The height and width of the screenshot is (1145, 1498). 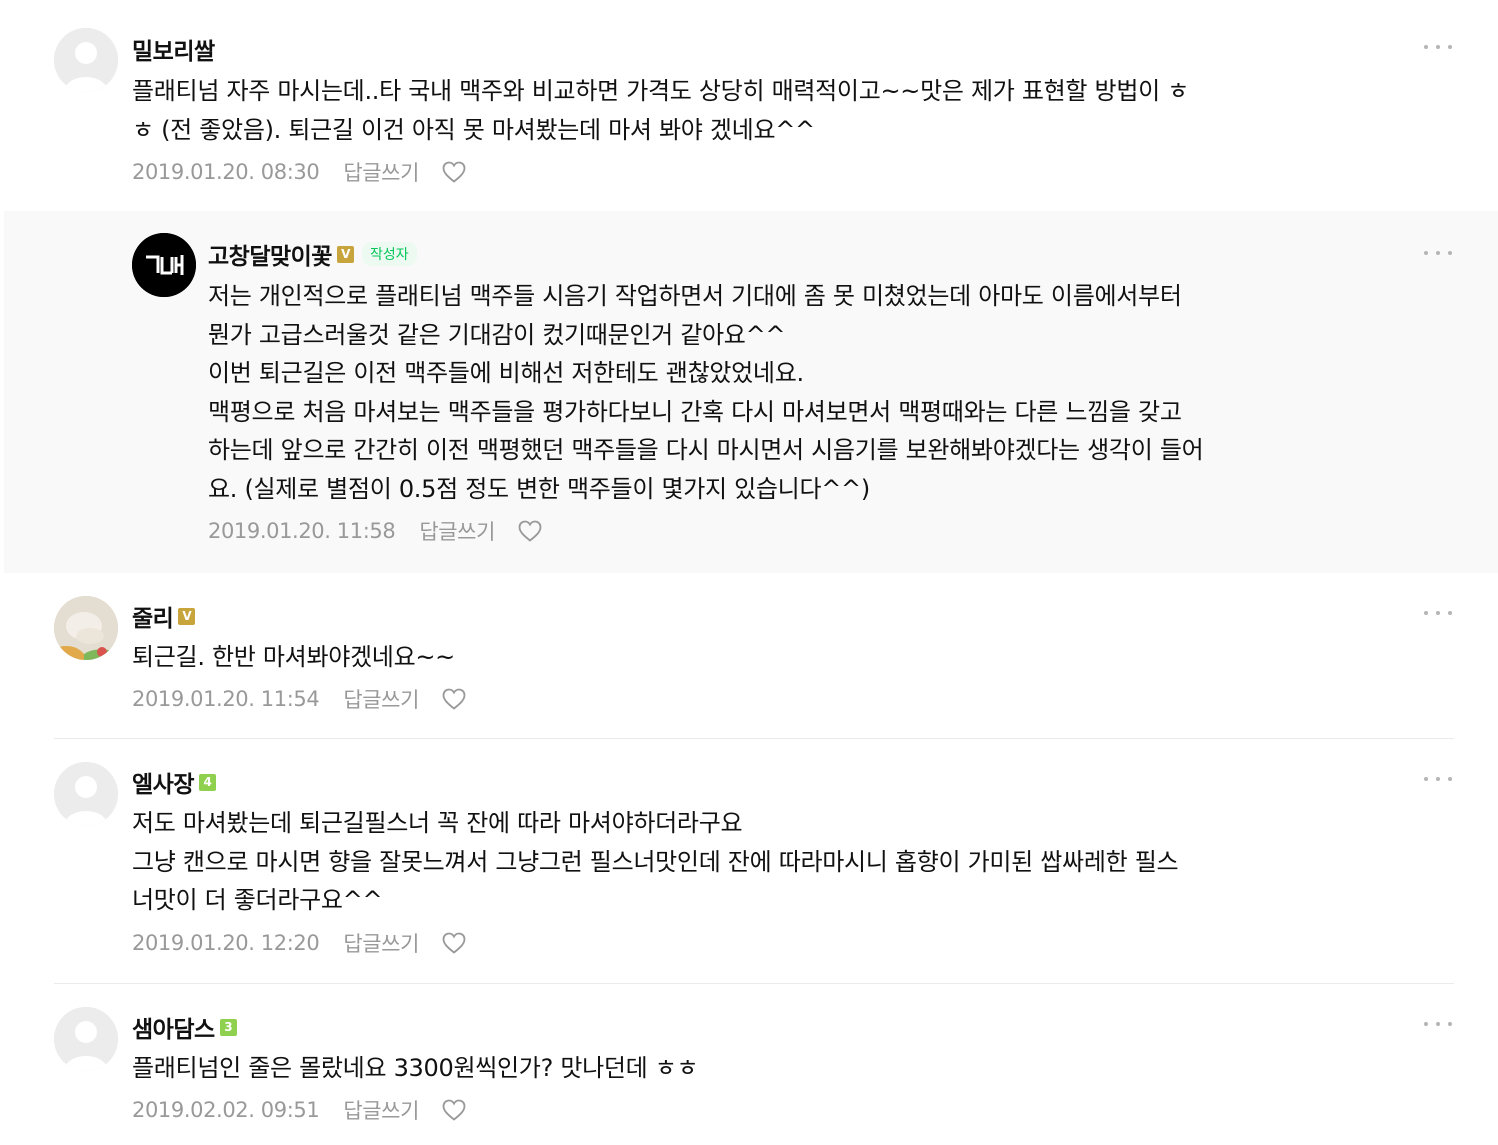 What do you see at coordinates (164, 265) in the screenshot?
I see `author-avatar` at bounding box center [164, 265].